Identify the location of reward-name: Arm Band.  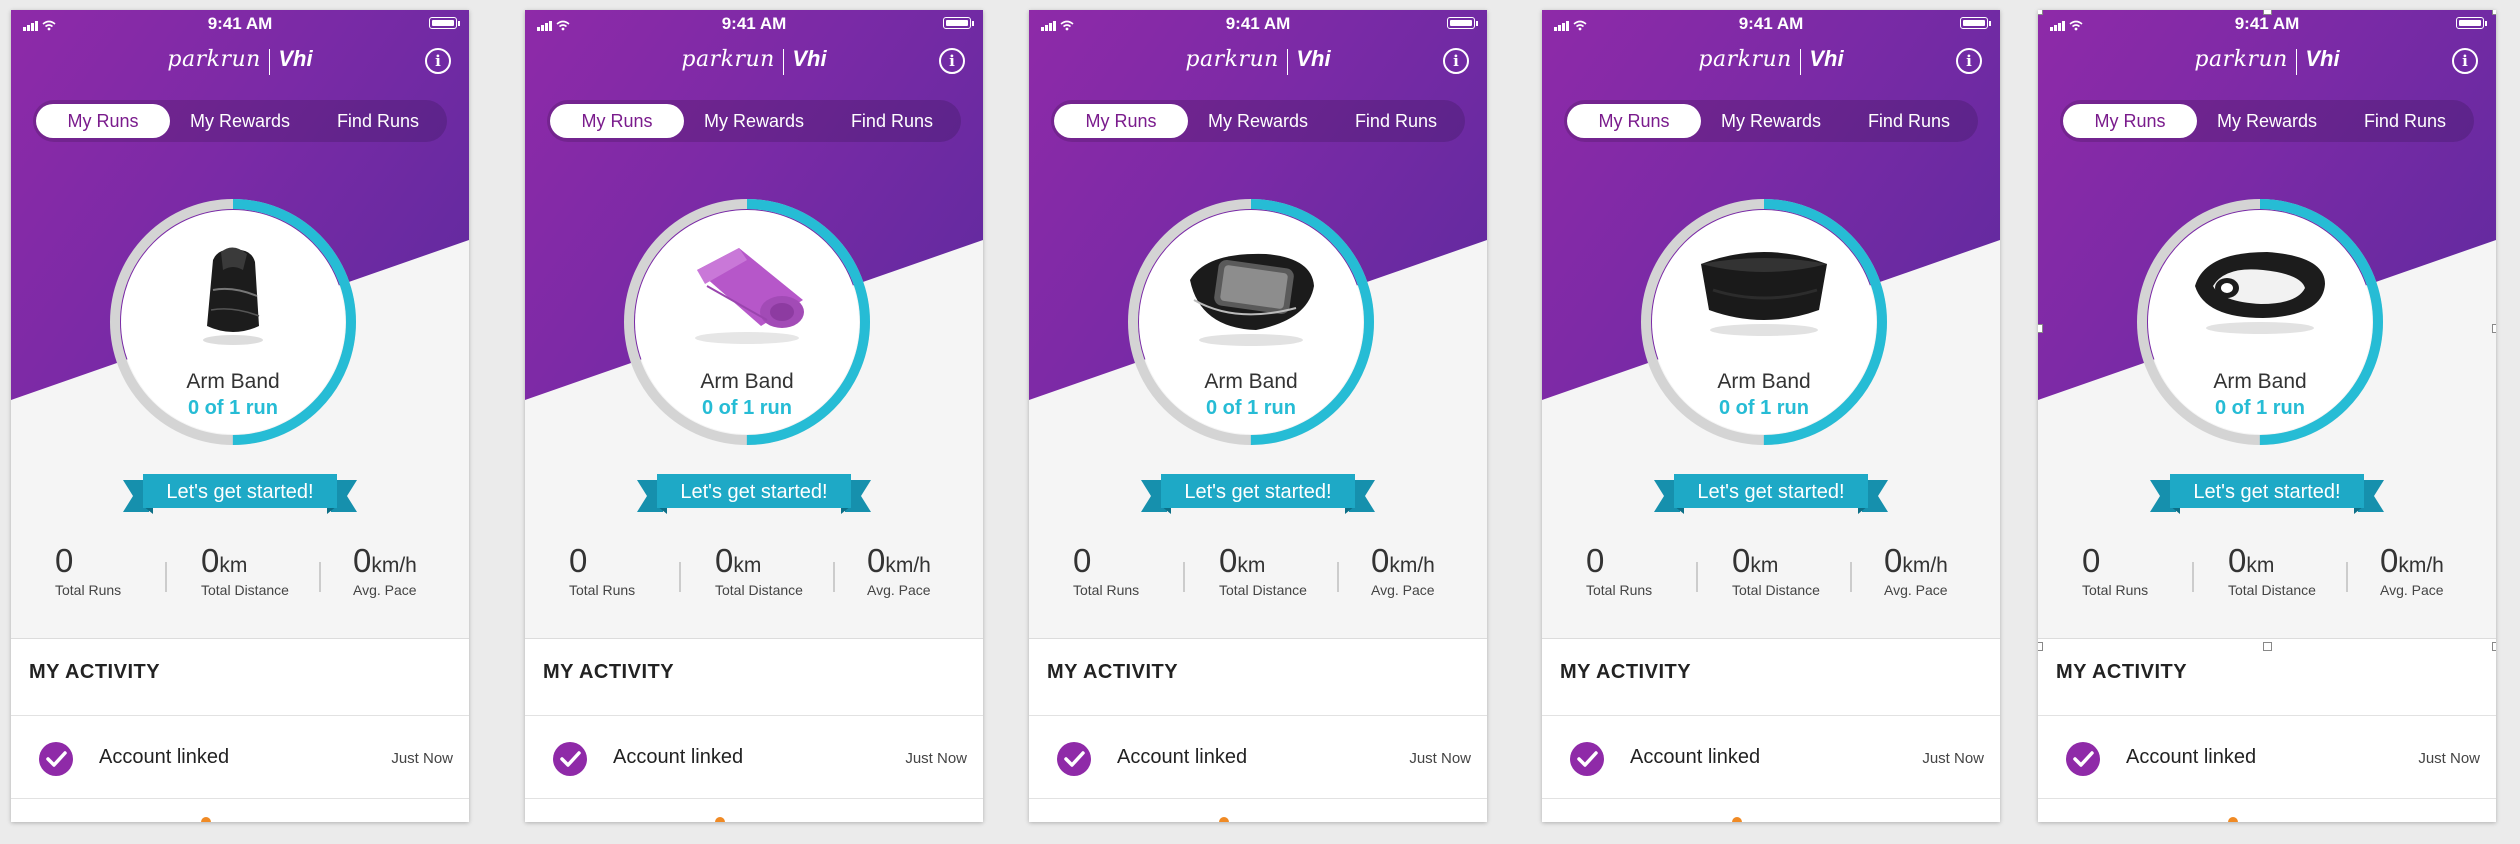
(747, 381).